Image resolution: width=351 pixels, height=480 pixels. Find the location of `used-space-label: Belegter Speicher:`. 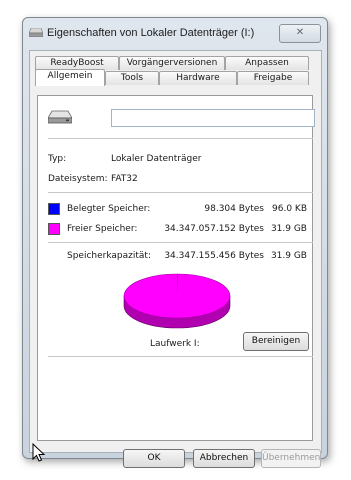

used-space-label: Belegter Speicher: is located at coordinates (109, 209).